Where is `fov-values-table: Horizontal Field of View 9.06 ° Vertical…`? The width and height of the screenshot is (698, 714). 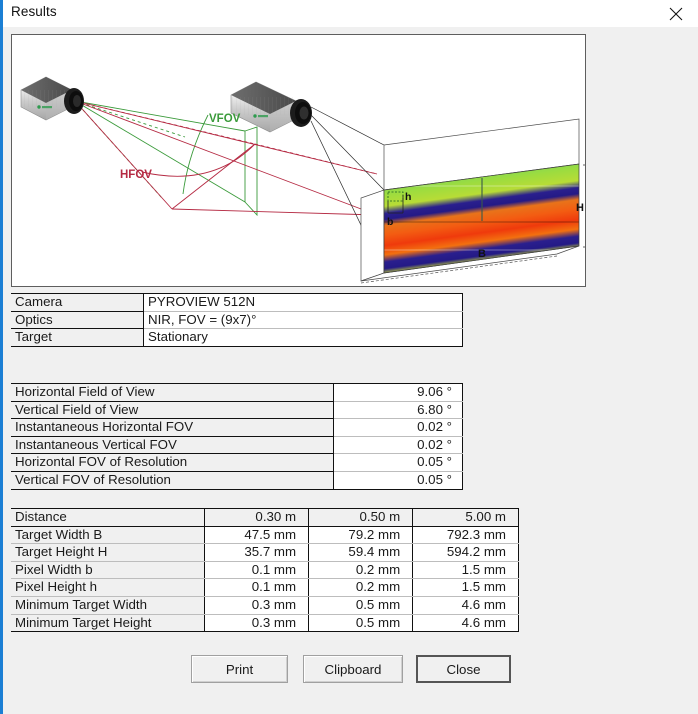
fov-values-table: Horizontal Field of View 9.06 ° Vertical… is located at coordinates (237, 436).